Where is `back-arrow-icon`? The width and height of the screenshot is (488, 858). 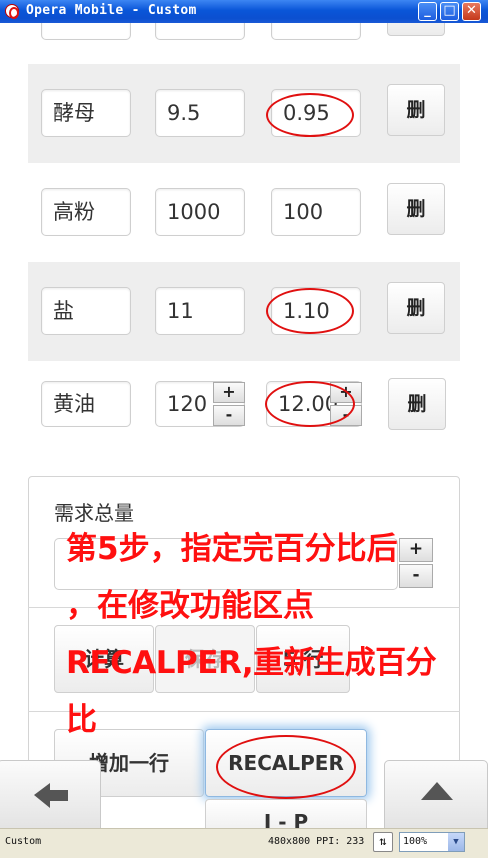
back-arrow-icon is located at coordinates (51, 795).